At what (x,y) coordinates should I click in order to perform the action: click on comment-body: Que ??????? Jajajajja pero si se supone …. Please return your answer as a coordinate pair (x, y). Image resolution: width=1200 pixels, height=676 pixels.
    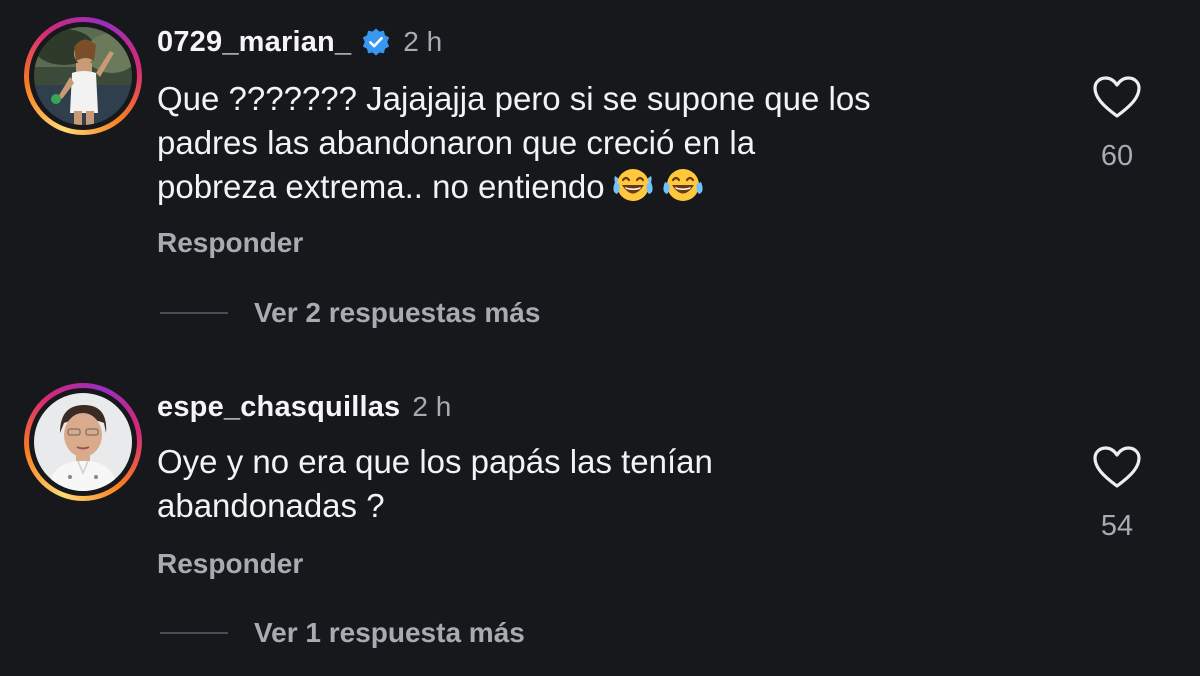
    Looking at the image, I should click on (607, 143).